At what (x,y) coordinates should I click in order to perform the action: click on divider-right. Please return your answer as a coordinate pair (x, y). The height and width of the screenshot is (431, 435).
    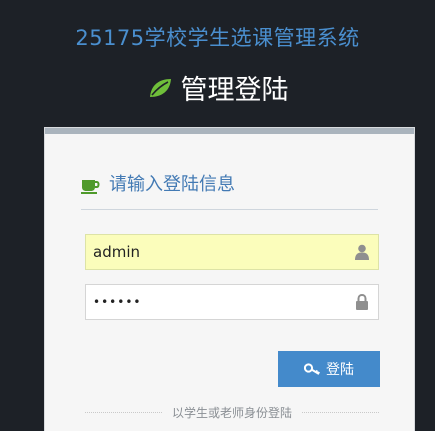
    Looking at the image, I should click on (341, 412).